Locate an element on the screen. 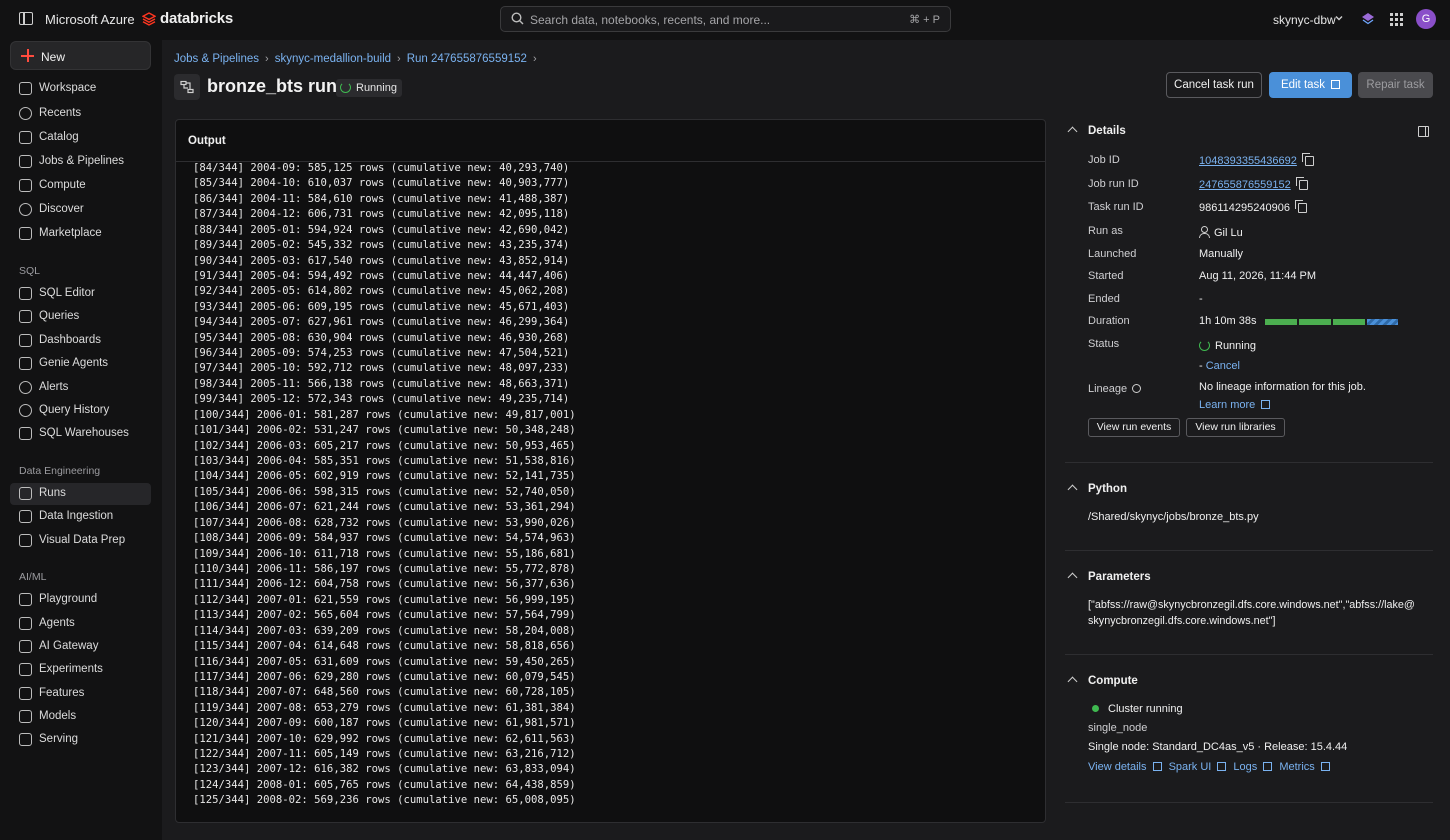  run-as-value: Gil Lu is located at coordinates (1221, 232).